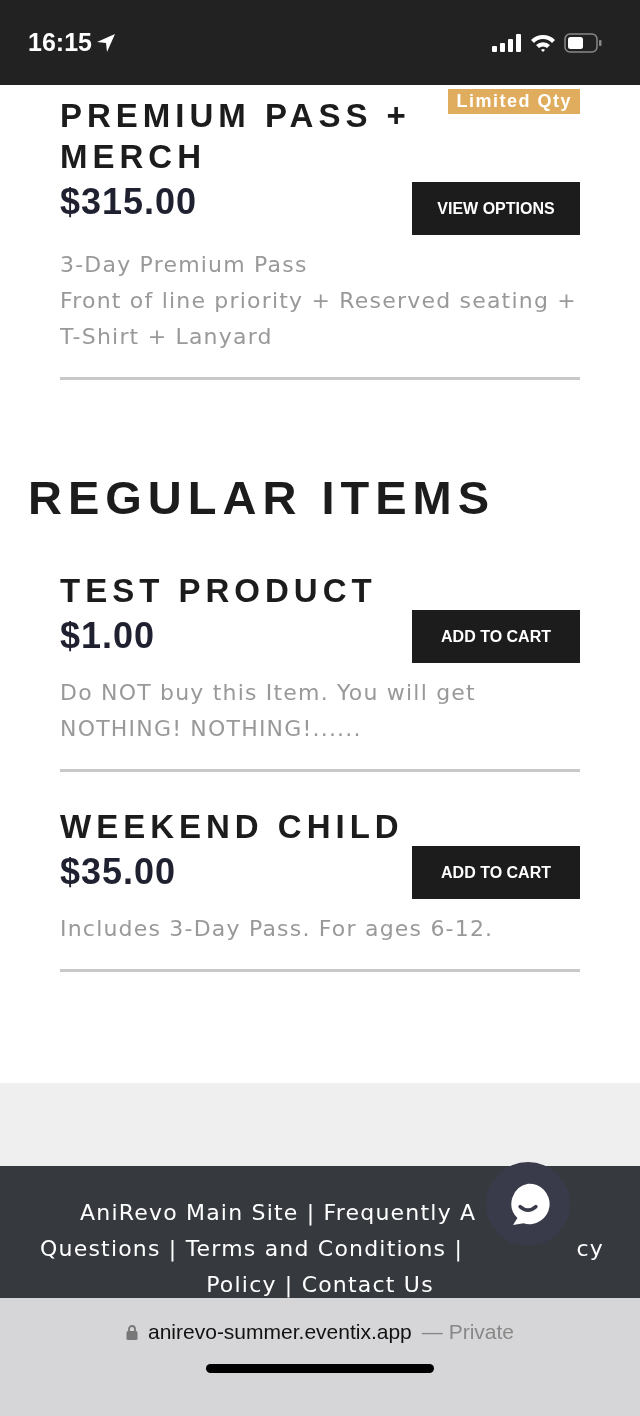 The image size is (640, 1416). I want to click on product-name: PREMIUM PASS + MERCH, so click(236, 136).